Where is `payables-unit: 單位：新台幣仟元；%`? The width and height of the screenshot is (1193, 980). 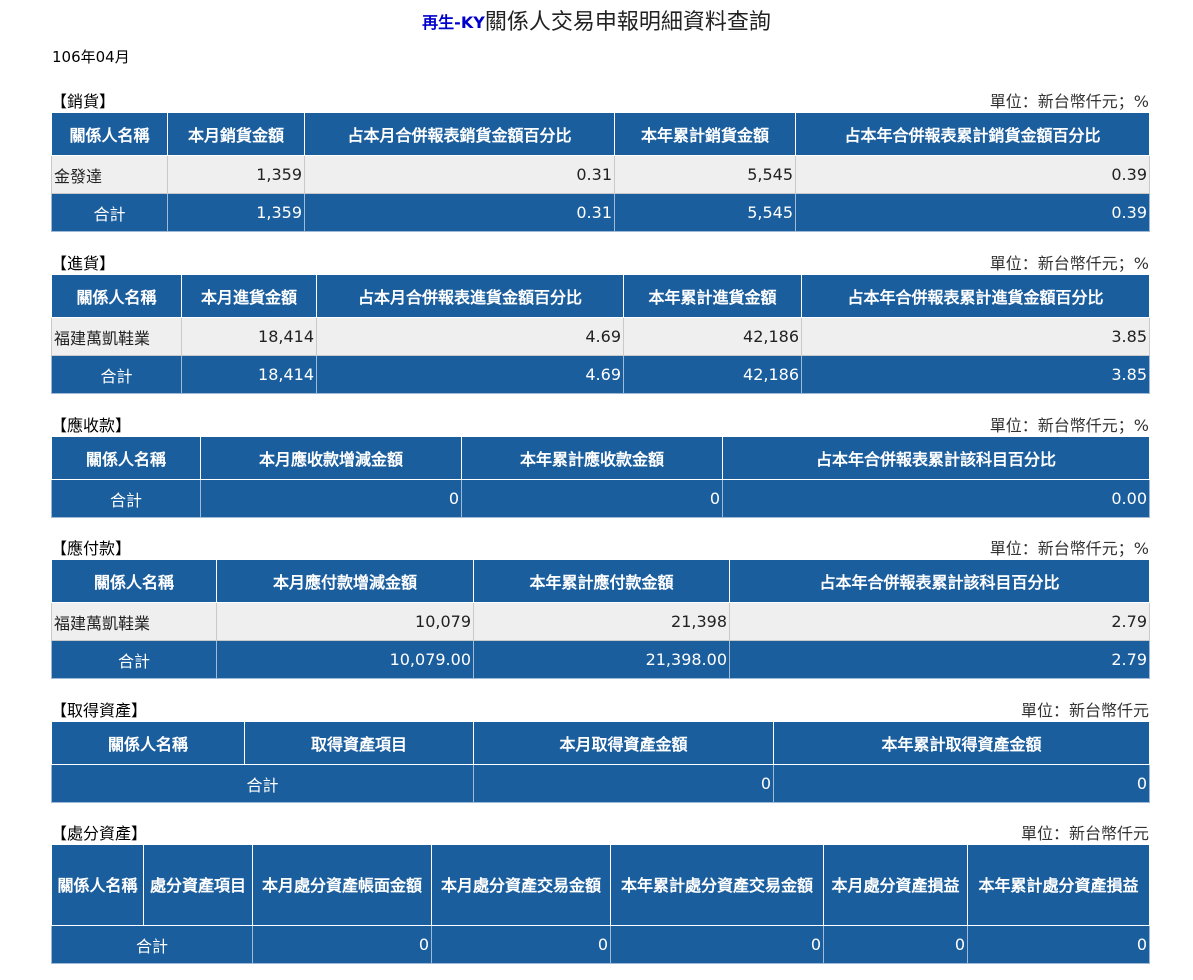
payables-unit: 單位：新台幣仟元；% is located at coordinates (1069, 548).